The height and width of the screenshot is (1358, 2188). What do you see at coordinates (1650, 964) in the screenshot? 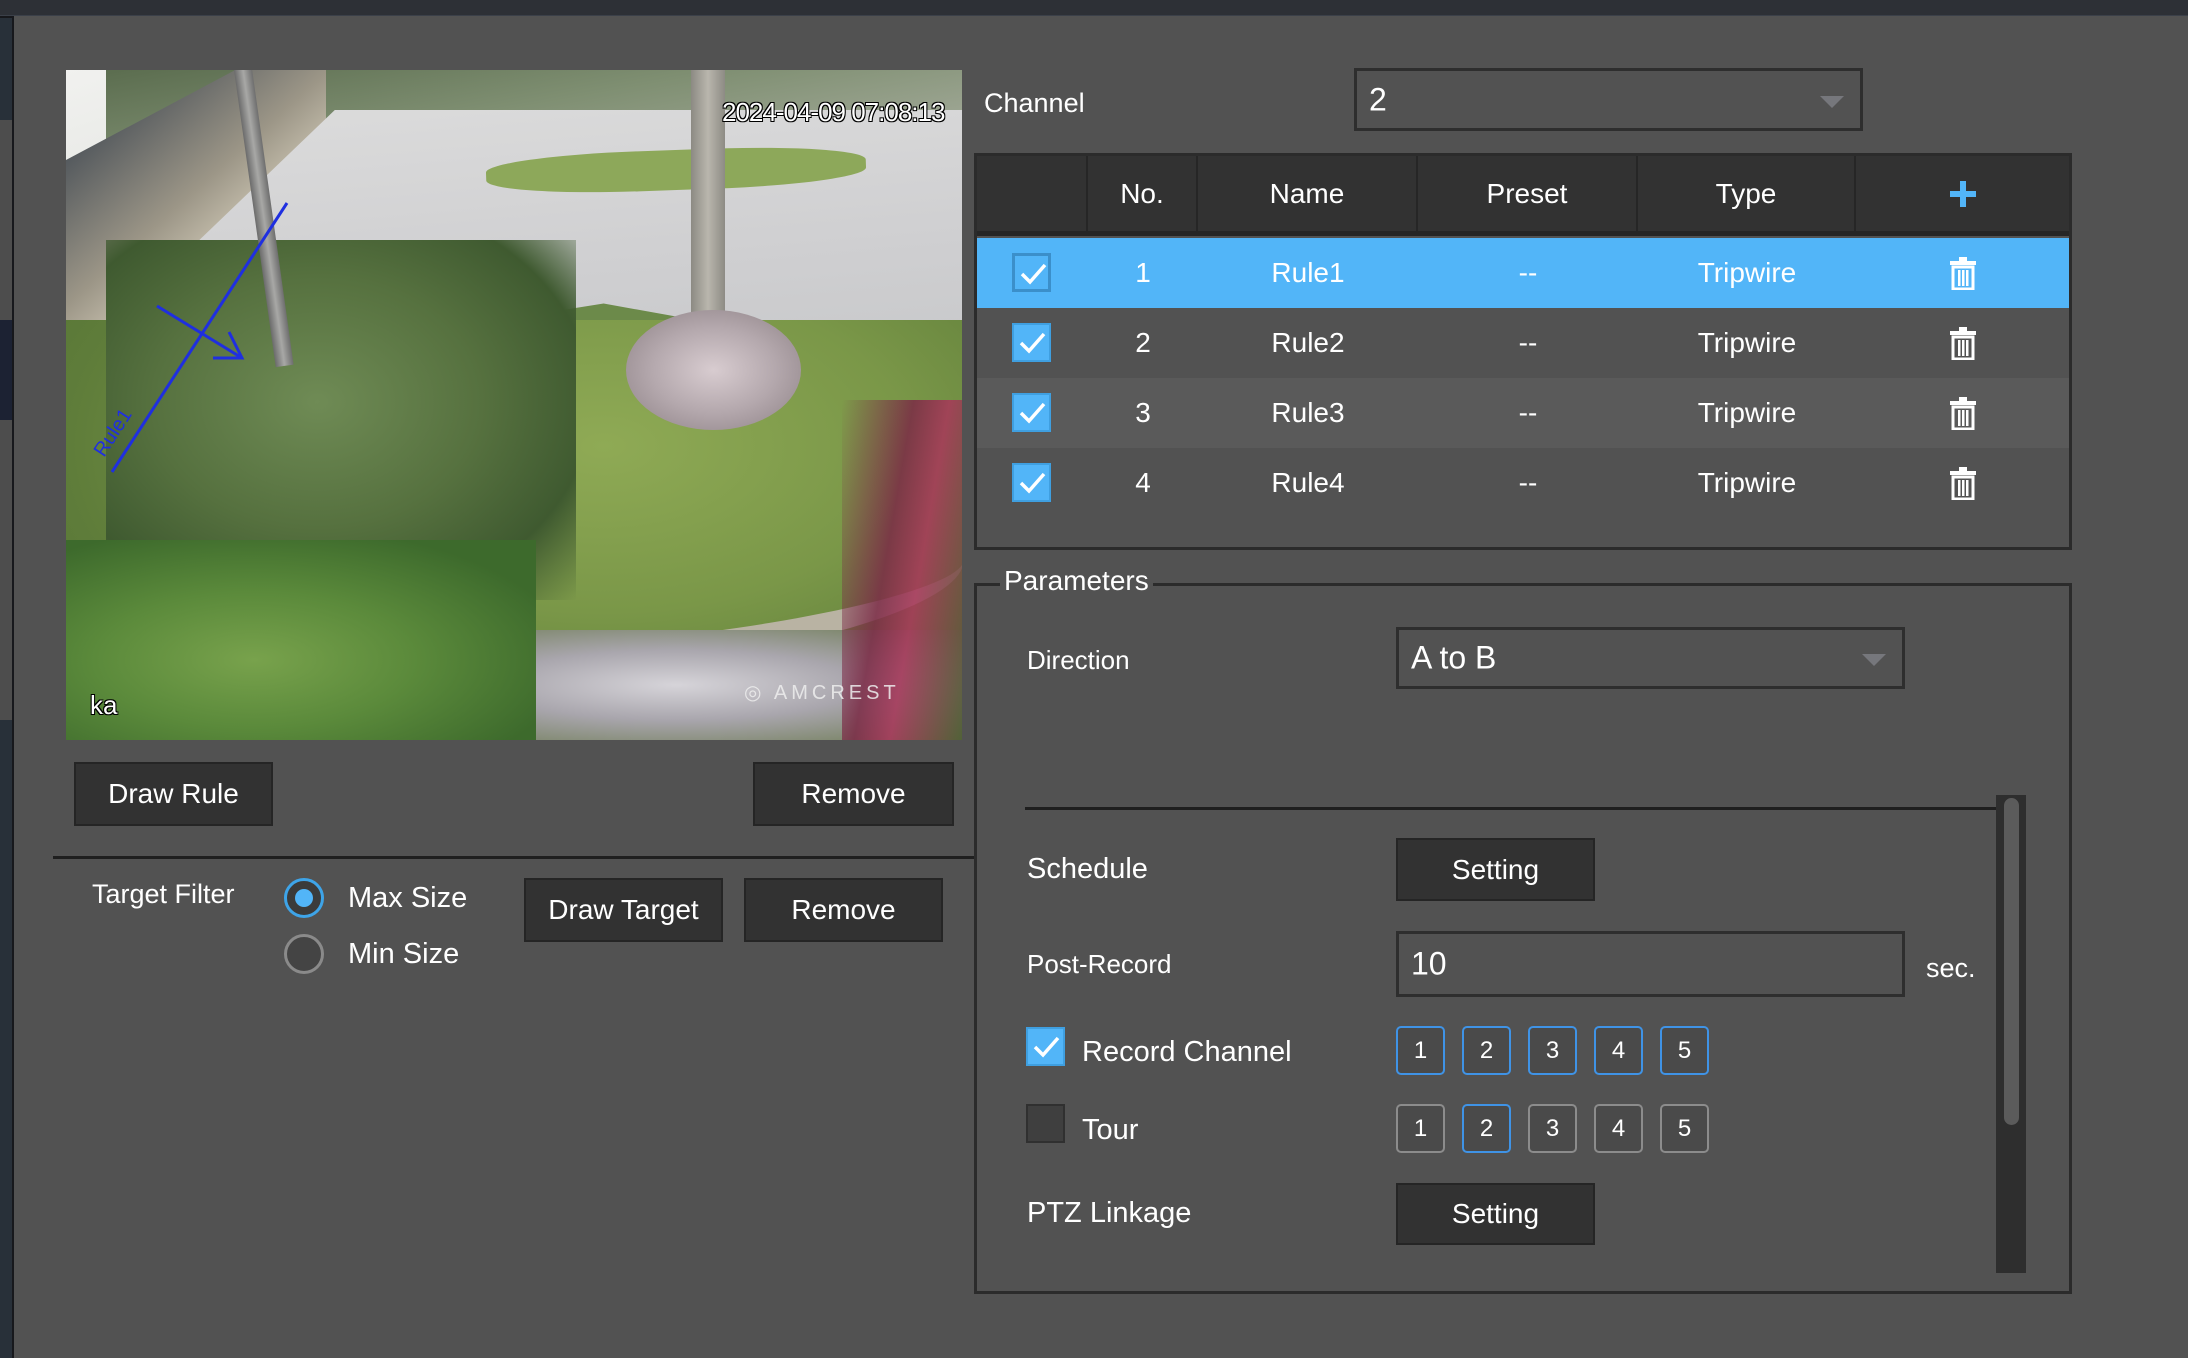
I see `post-record-input: 10` at bounding box center [1650, 964].